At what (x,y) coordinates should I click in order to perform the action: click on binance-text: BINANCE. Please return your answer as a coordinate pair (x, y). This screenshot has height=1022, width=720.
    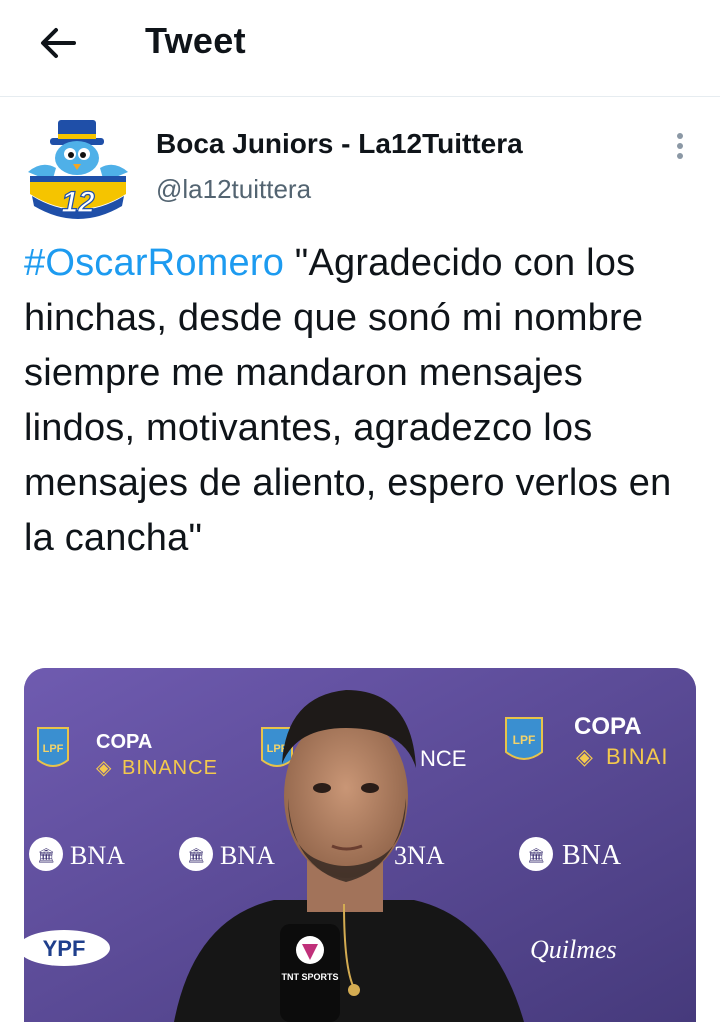
    Looking at the image, I should click on (170, 768).